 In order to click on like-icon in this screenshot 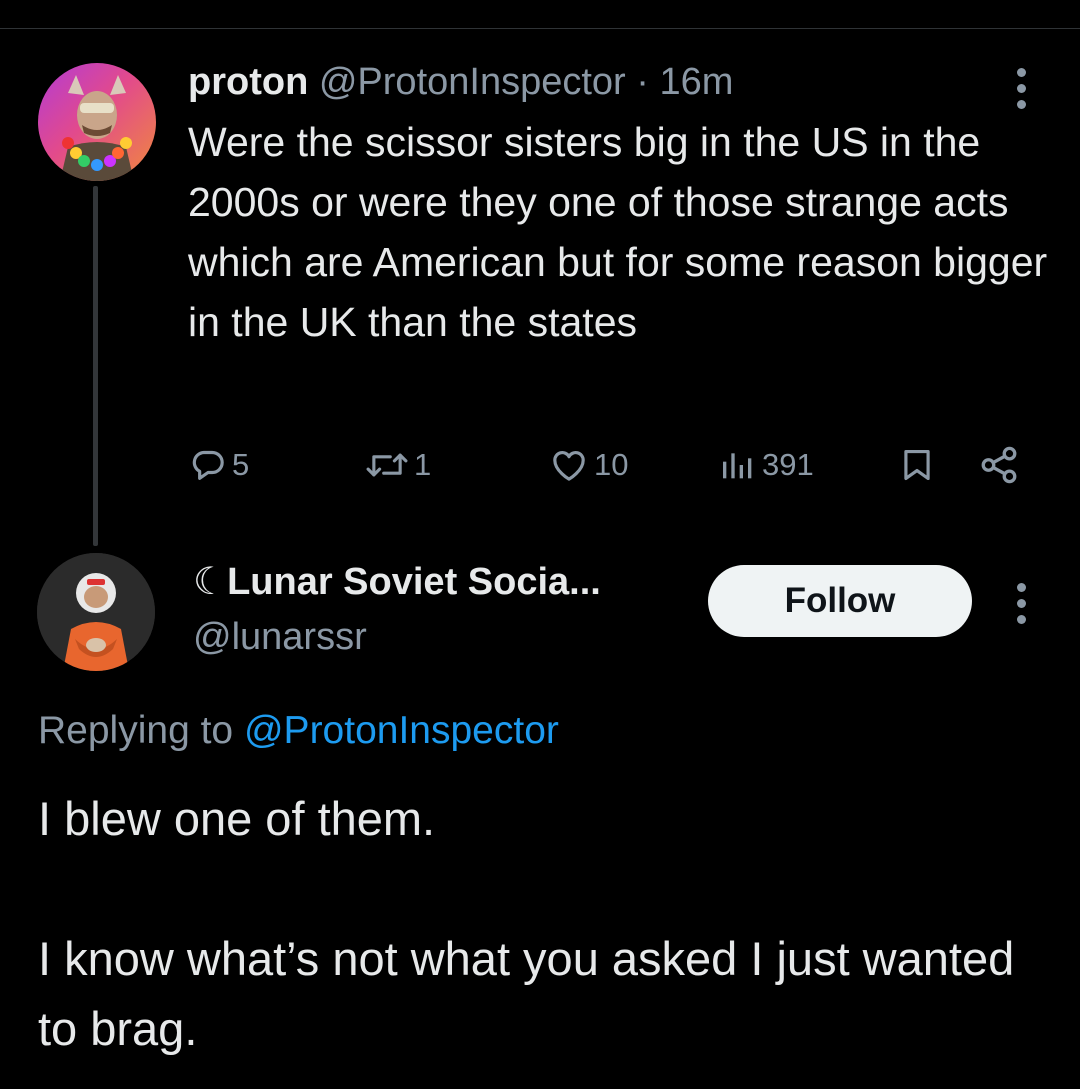, I will do `click(569, 466)`.